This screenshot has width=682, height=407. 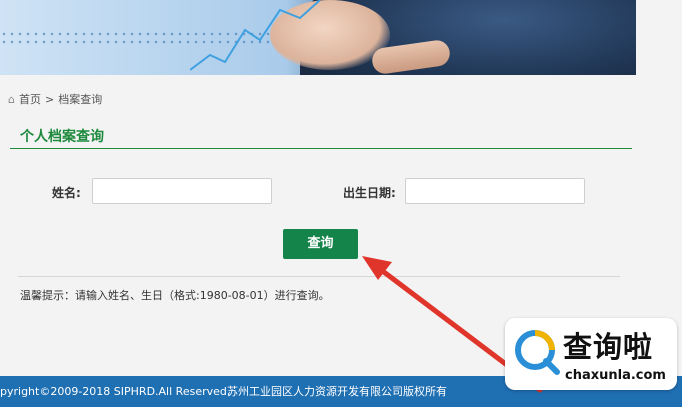 I want to click on breadcrumb-home-link: 首页, so click(x=30, y=99).